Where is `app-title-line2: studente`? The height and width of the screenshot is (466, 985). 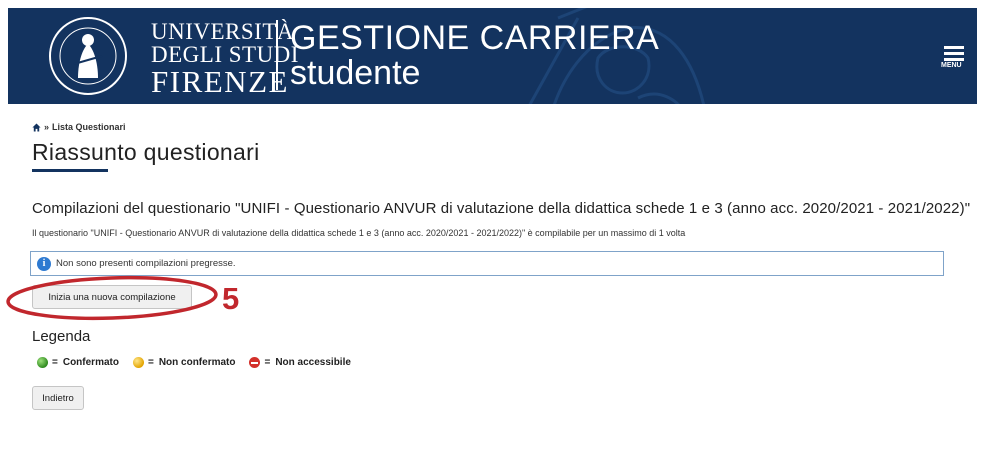 app-title-line2: studente is located at coordinates (355, 73).